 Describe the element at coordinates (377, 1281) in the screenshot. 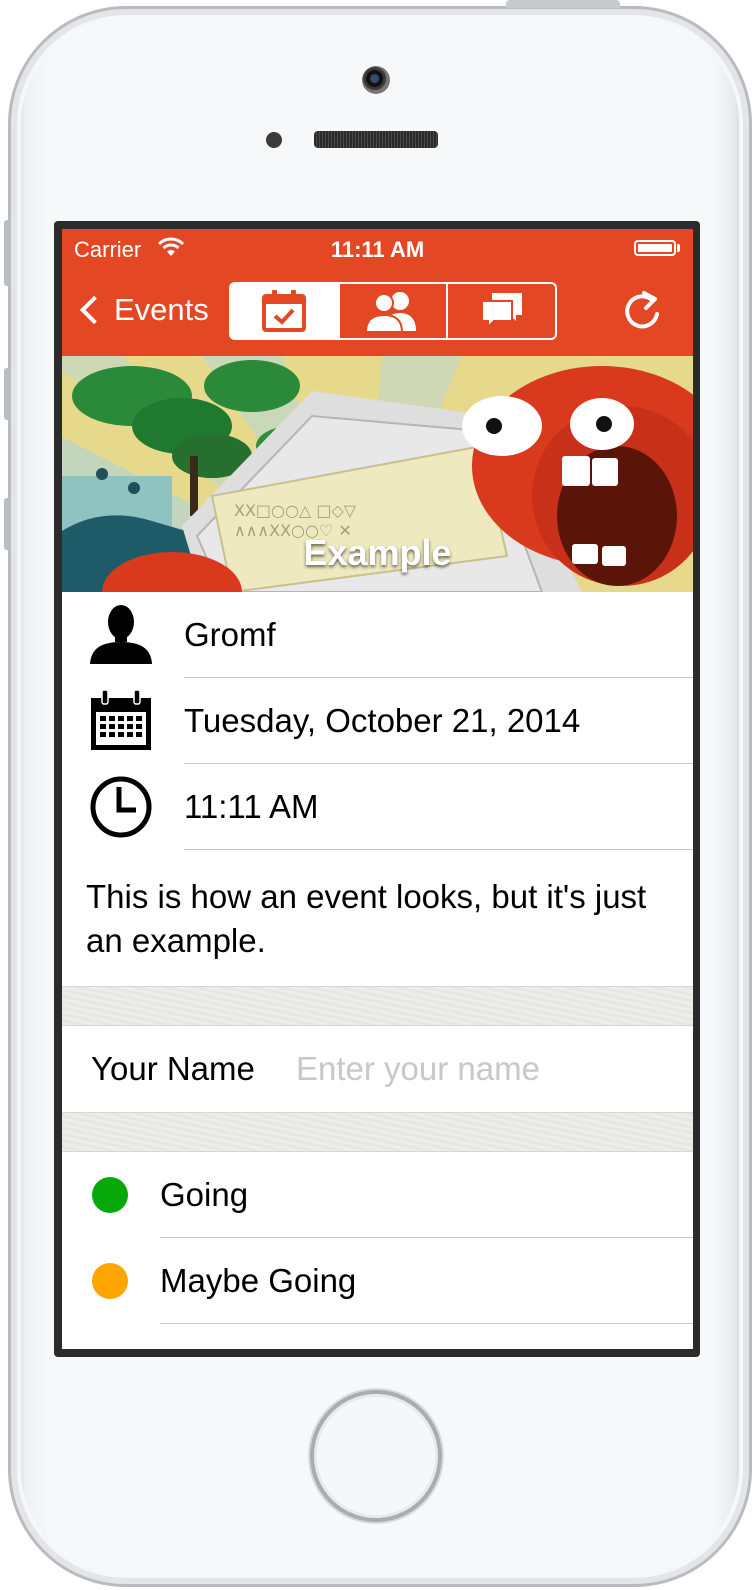

I see `rsvp-option-maybe-going: Maybe Going` at that location.